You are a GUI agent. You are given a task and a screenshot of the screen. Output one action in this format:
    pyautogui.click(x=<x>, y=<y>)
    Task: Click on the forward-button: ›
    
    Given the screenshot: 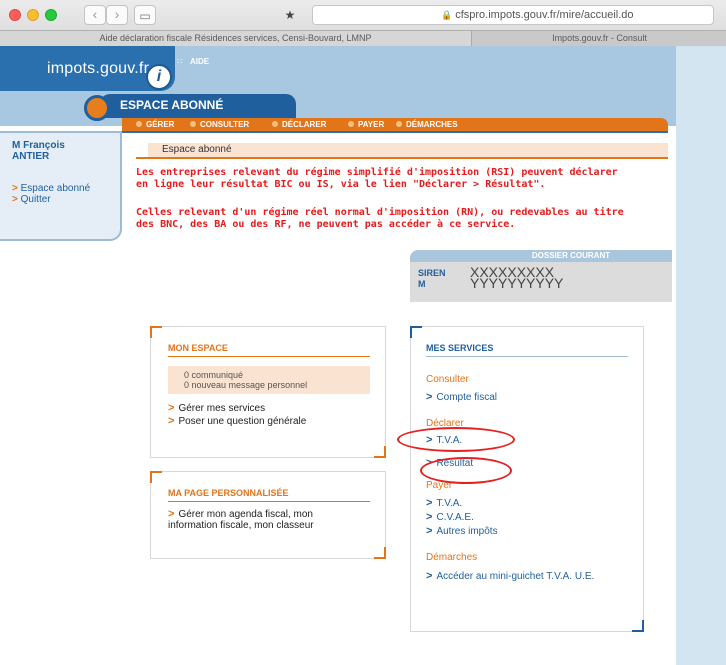 What is the action you would take?
    pyautogui.click(x=117, y=15)
    